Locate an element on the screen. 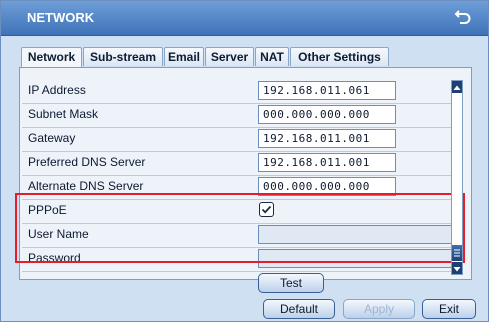  test-row: Test is located at coordinates (238, 283).